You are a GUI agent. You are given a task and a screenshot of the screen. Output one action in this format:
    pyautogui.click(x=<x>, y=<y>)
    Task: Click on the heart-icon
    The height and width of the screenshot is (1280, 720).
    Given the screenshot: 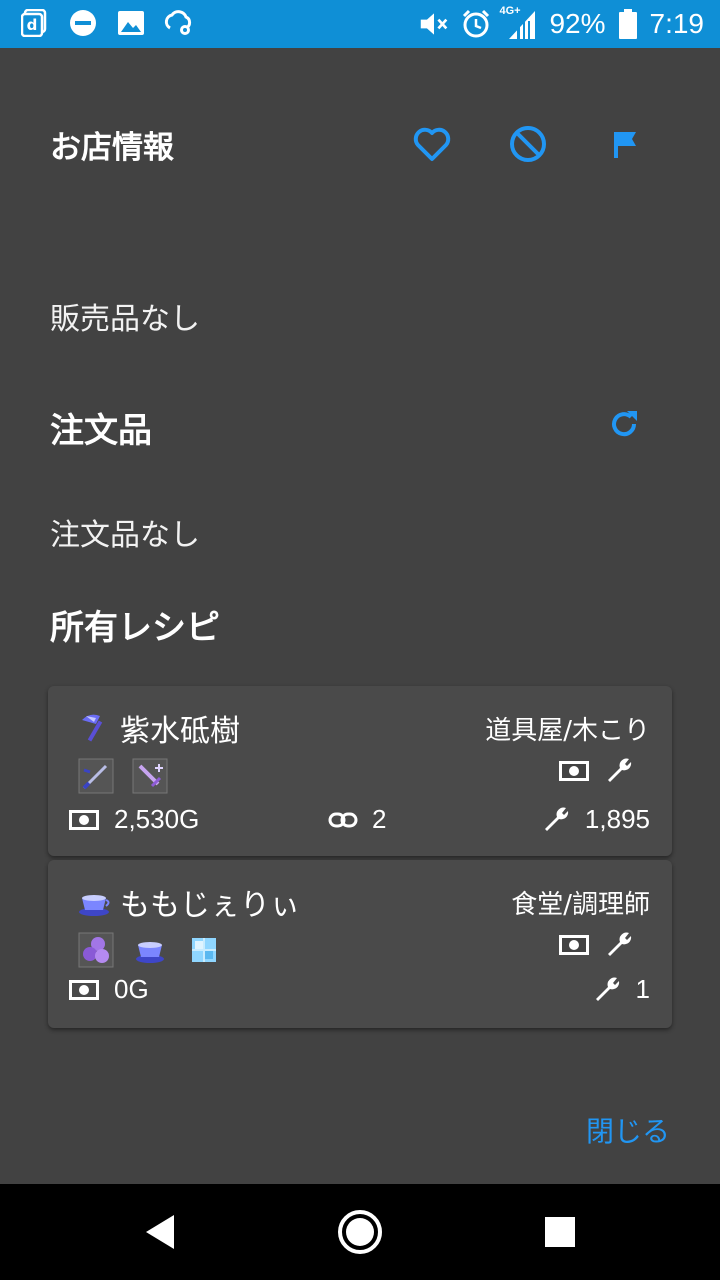 What is the action you would take?
    pyautogui.click(x=432, y=144)
    